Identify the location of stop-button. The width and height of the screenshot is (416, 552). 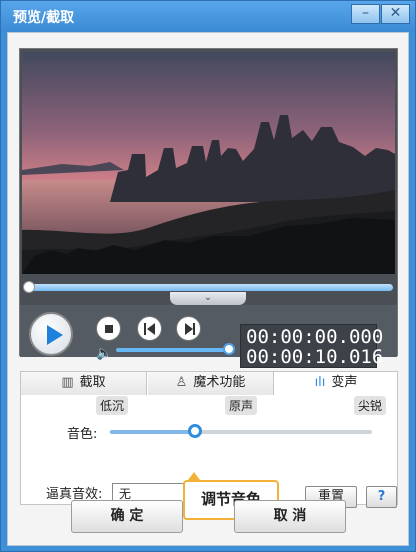
(108, 328).